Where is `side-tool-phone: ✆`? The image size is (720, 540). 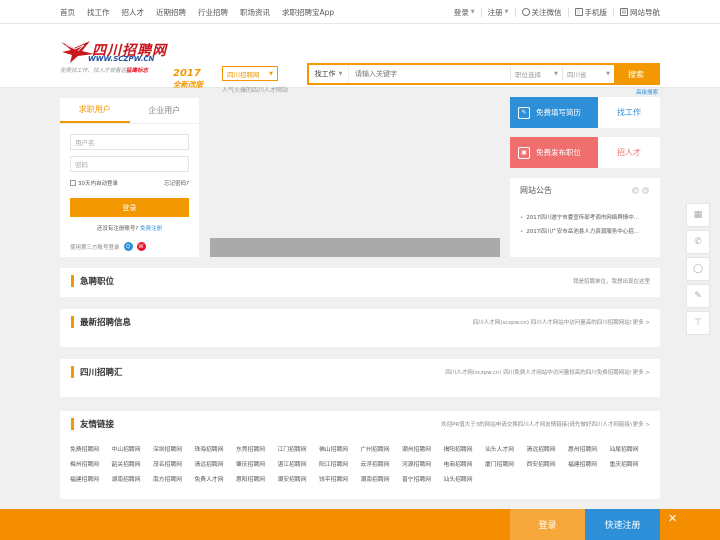
side-tool-phone: ✆ is located at coordinates (698, 242).